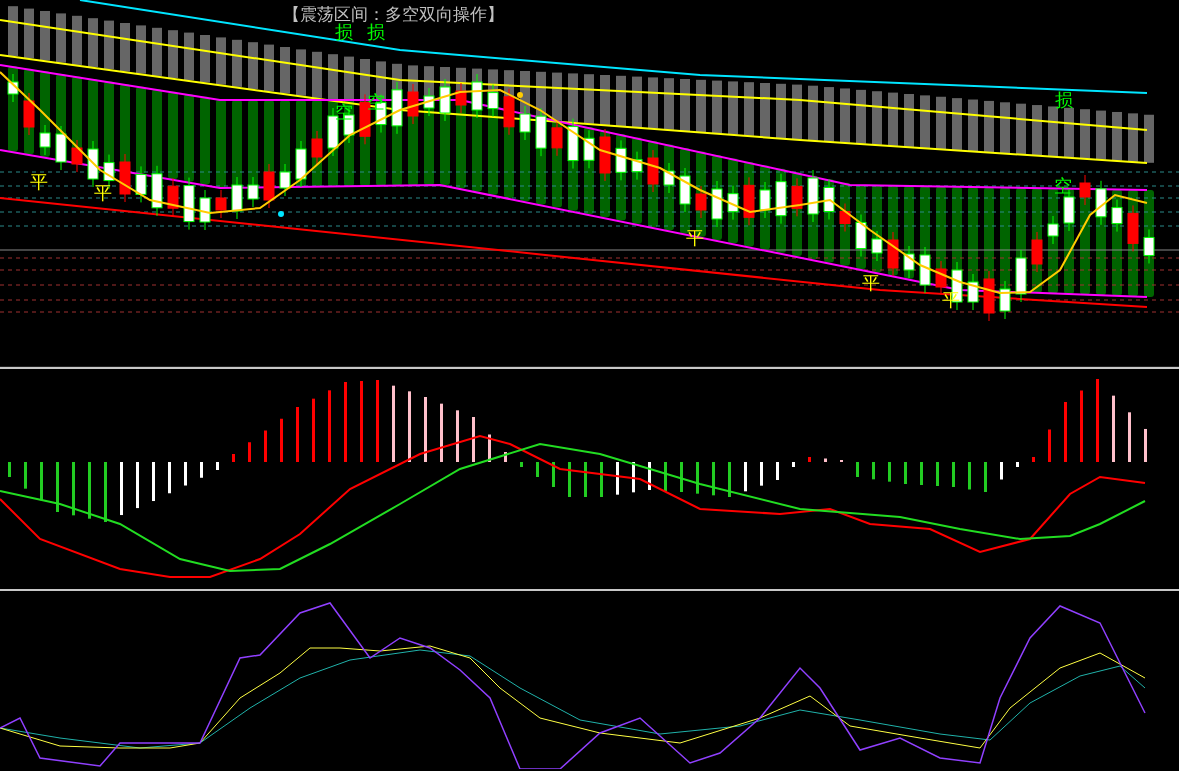 The height and width of the screenshot is (771, 1179). What do you see at coordinates (376, 102) in the screenshot?
I see `signal-label: 空` at bounding box center [376, 102].